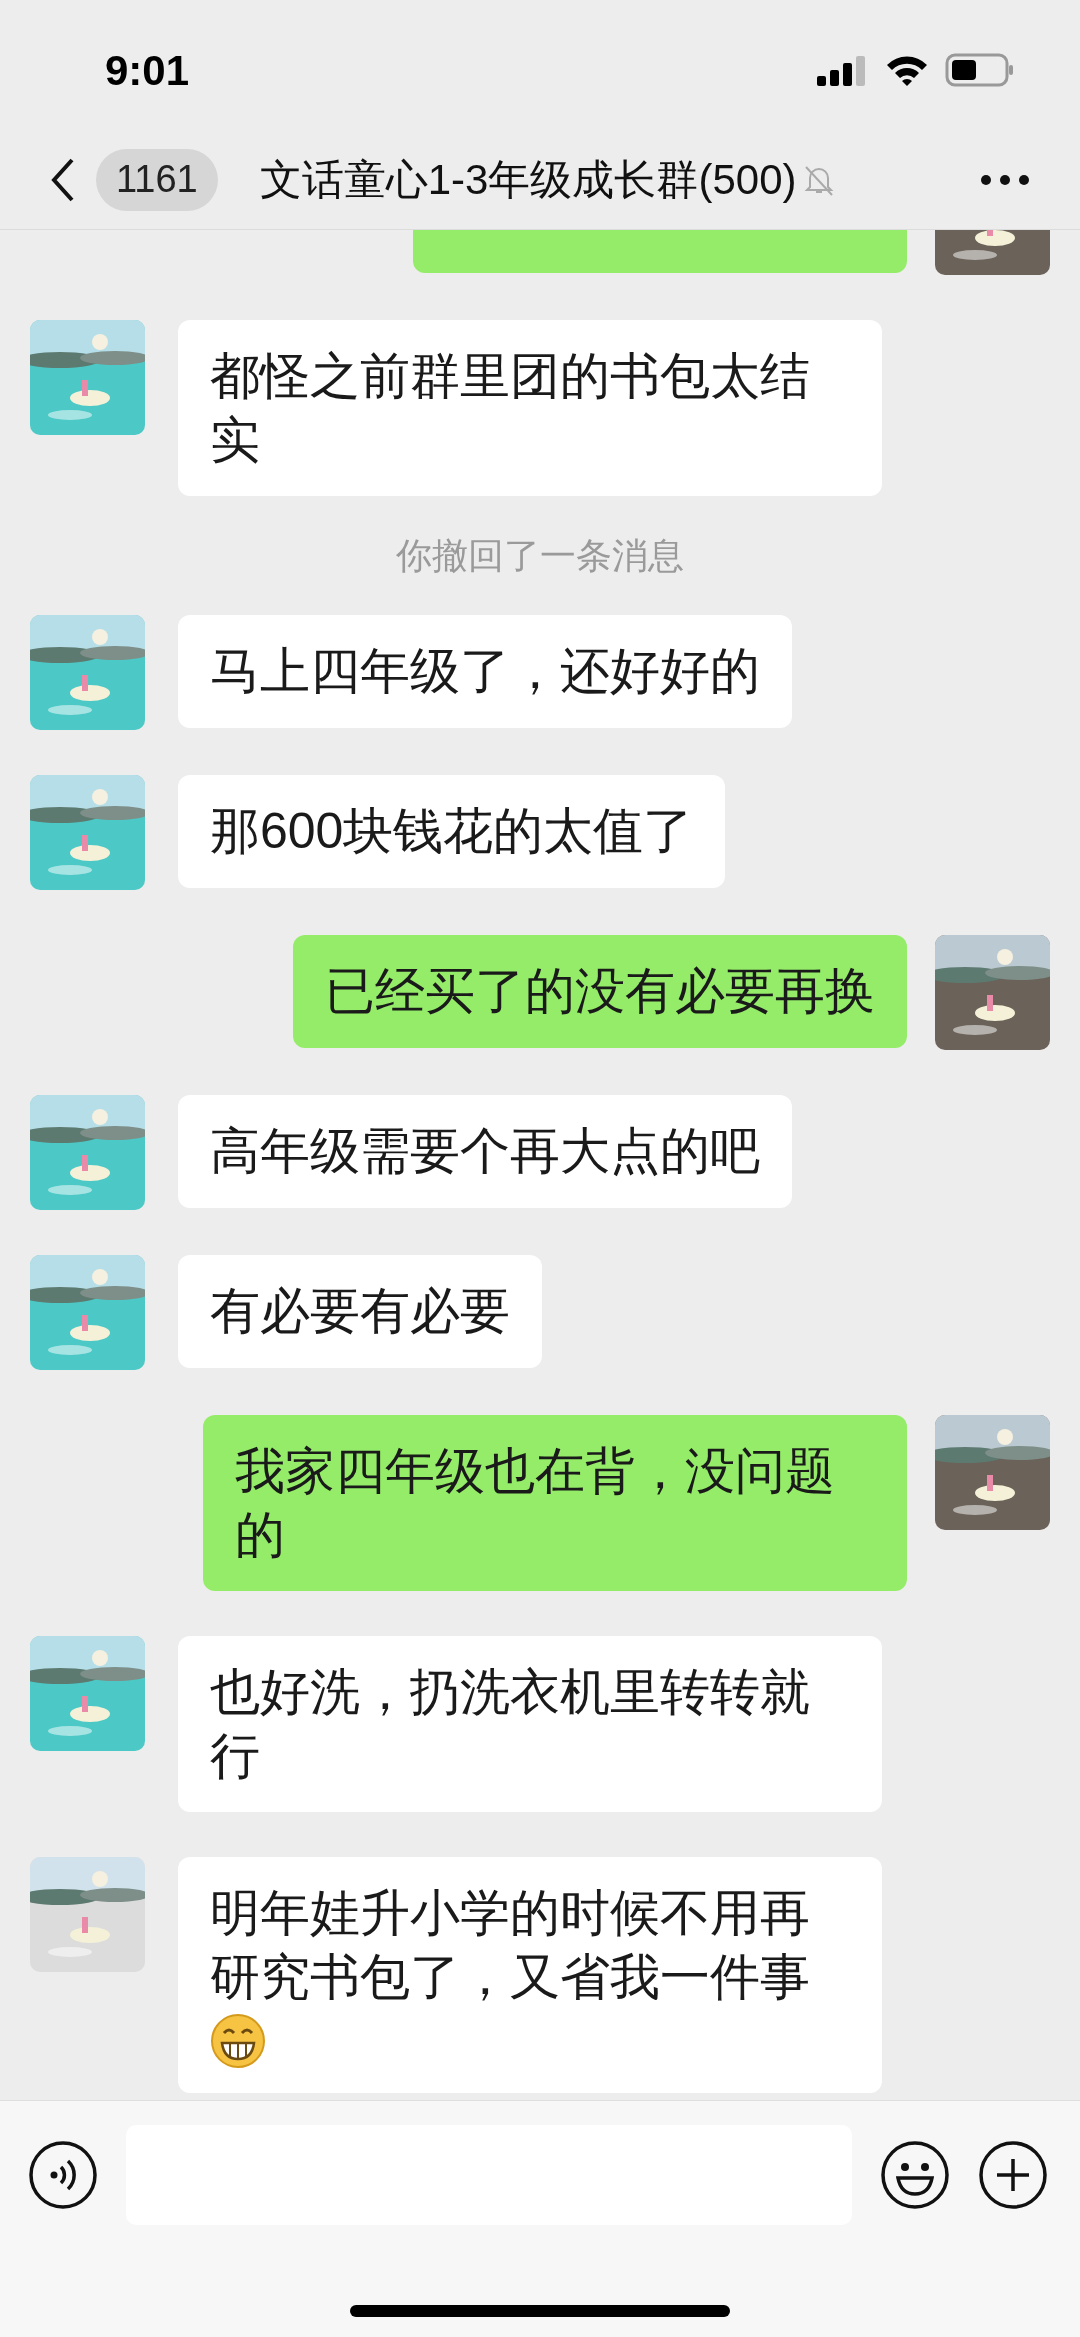  What do you see at coordinates (980, 70) in the screenshot?
I see `battery-icon` at bounding box center [980, 70].